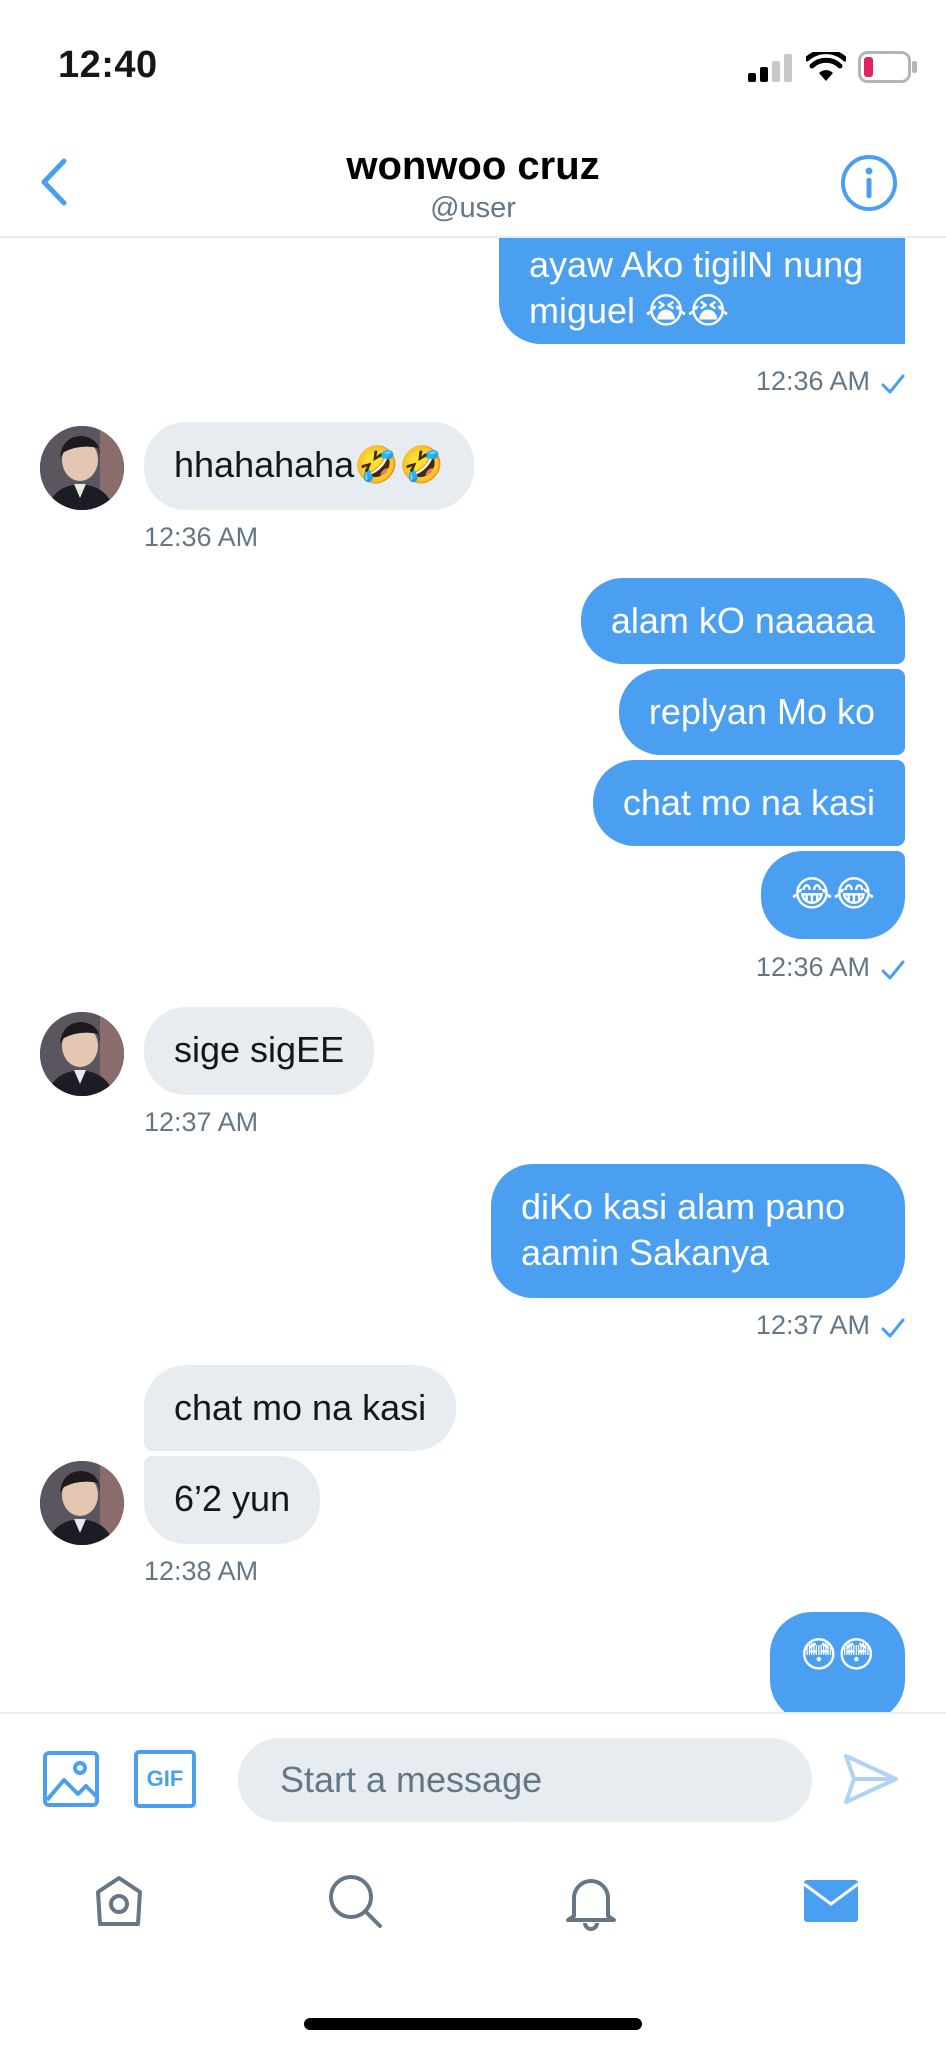 This screenshot has height=2048, width=946. I want to click on send-icon, so click(871, 1779).